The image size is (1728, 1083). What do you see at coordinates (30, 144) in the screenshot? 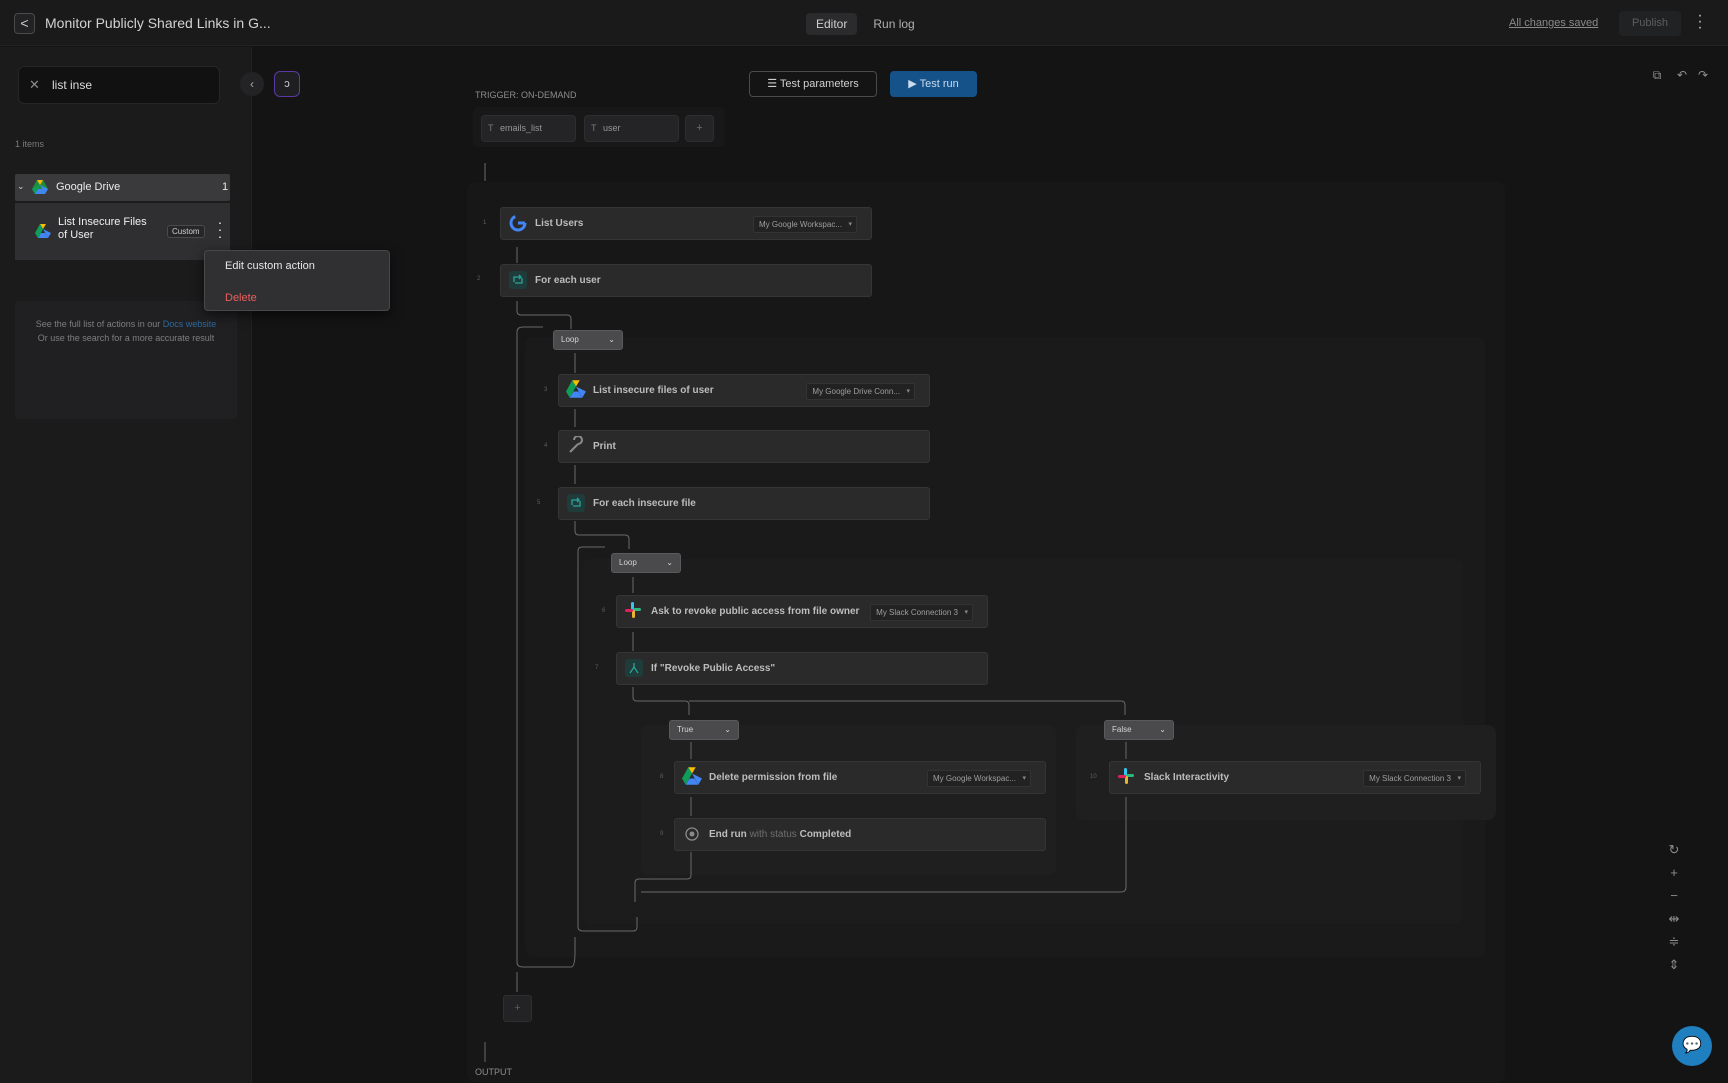
I see `results-count: 1 items` at bounding box center [30, 144].